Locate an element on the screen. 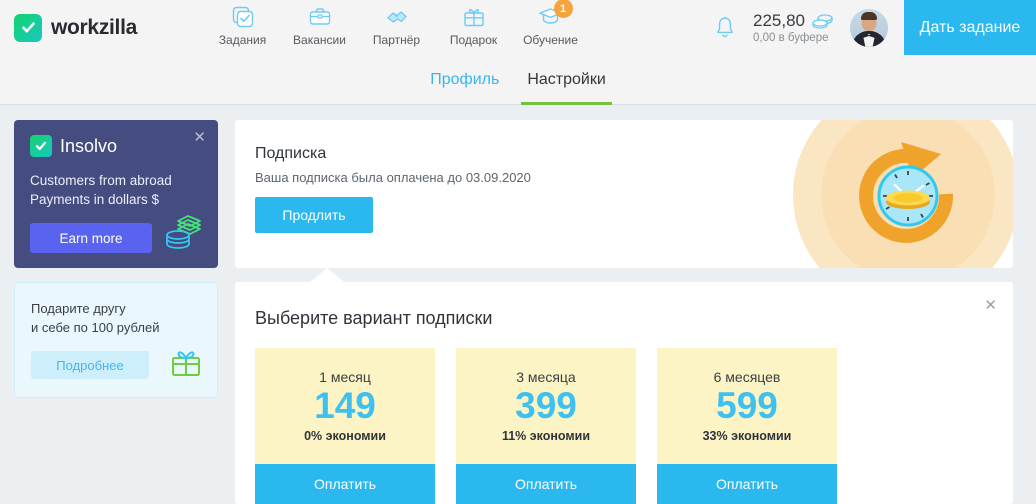 The height and width of the screenshot is (504, 1036). brand-logo-link: workzilla is located at coordinates (109, 27).